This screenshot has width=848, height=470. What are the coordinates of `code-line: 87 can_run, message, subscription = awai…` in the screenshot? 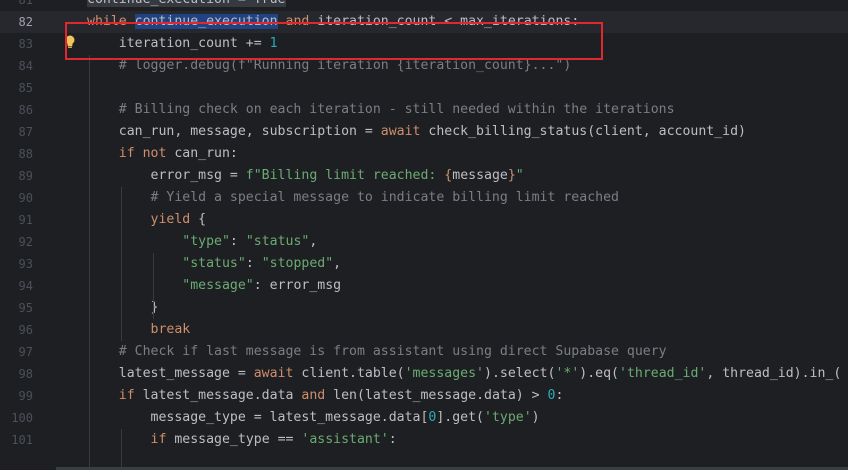 It's located at (424, 132).